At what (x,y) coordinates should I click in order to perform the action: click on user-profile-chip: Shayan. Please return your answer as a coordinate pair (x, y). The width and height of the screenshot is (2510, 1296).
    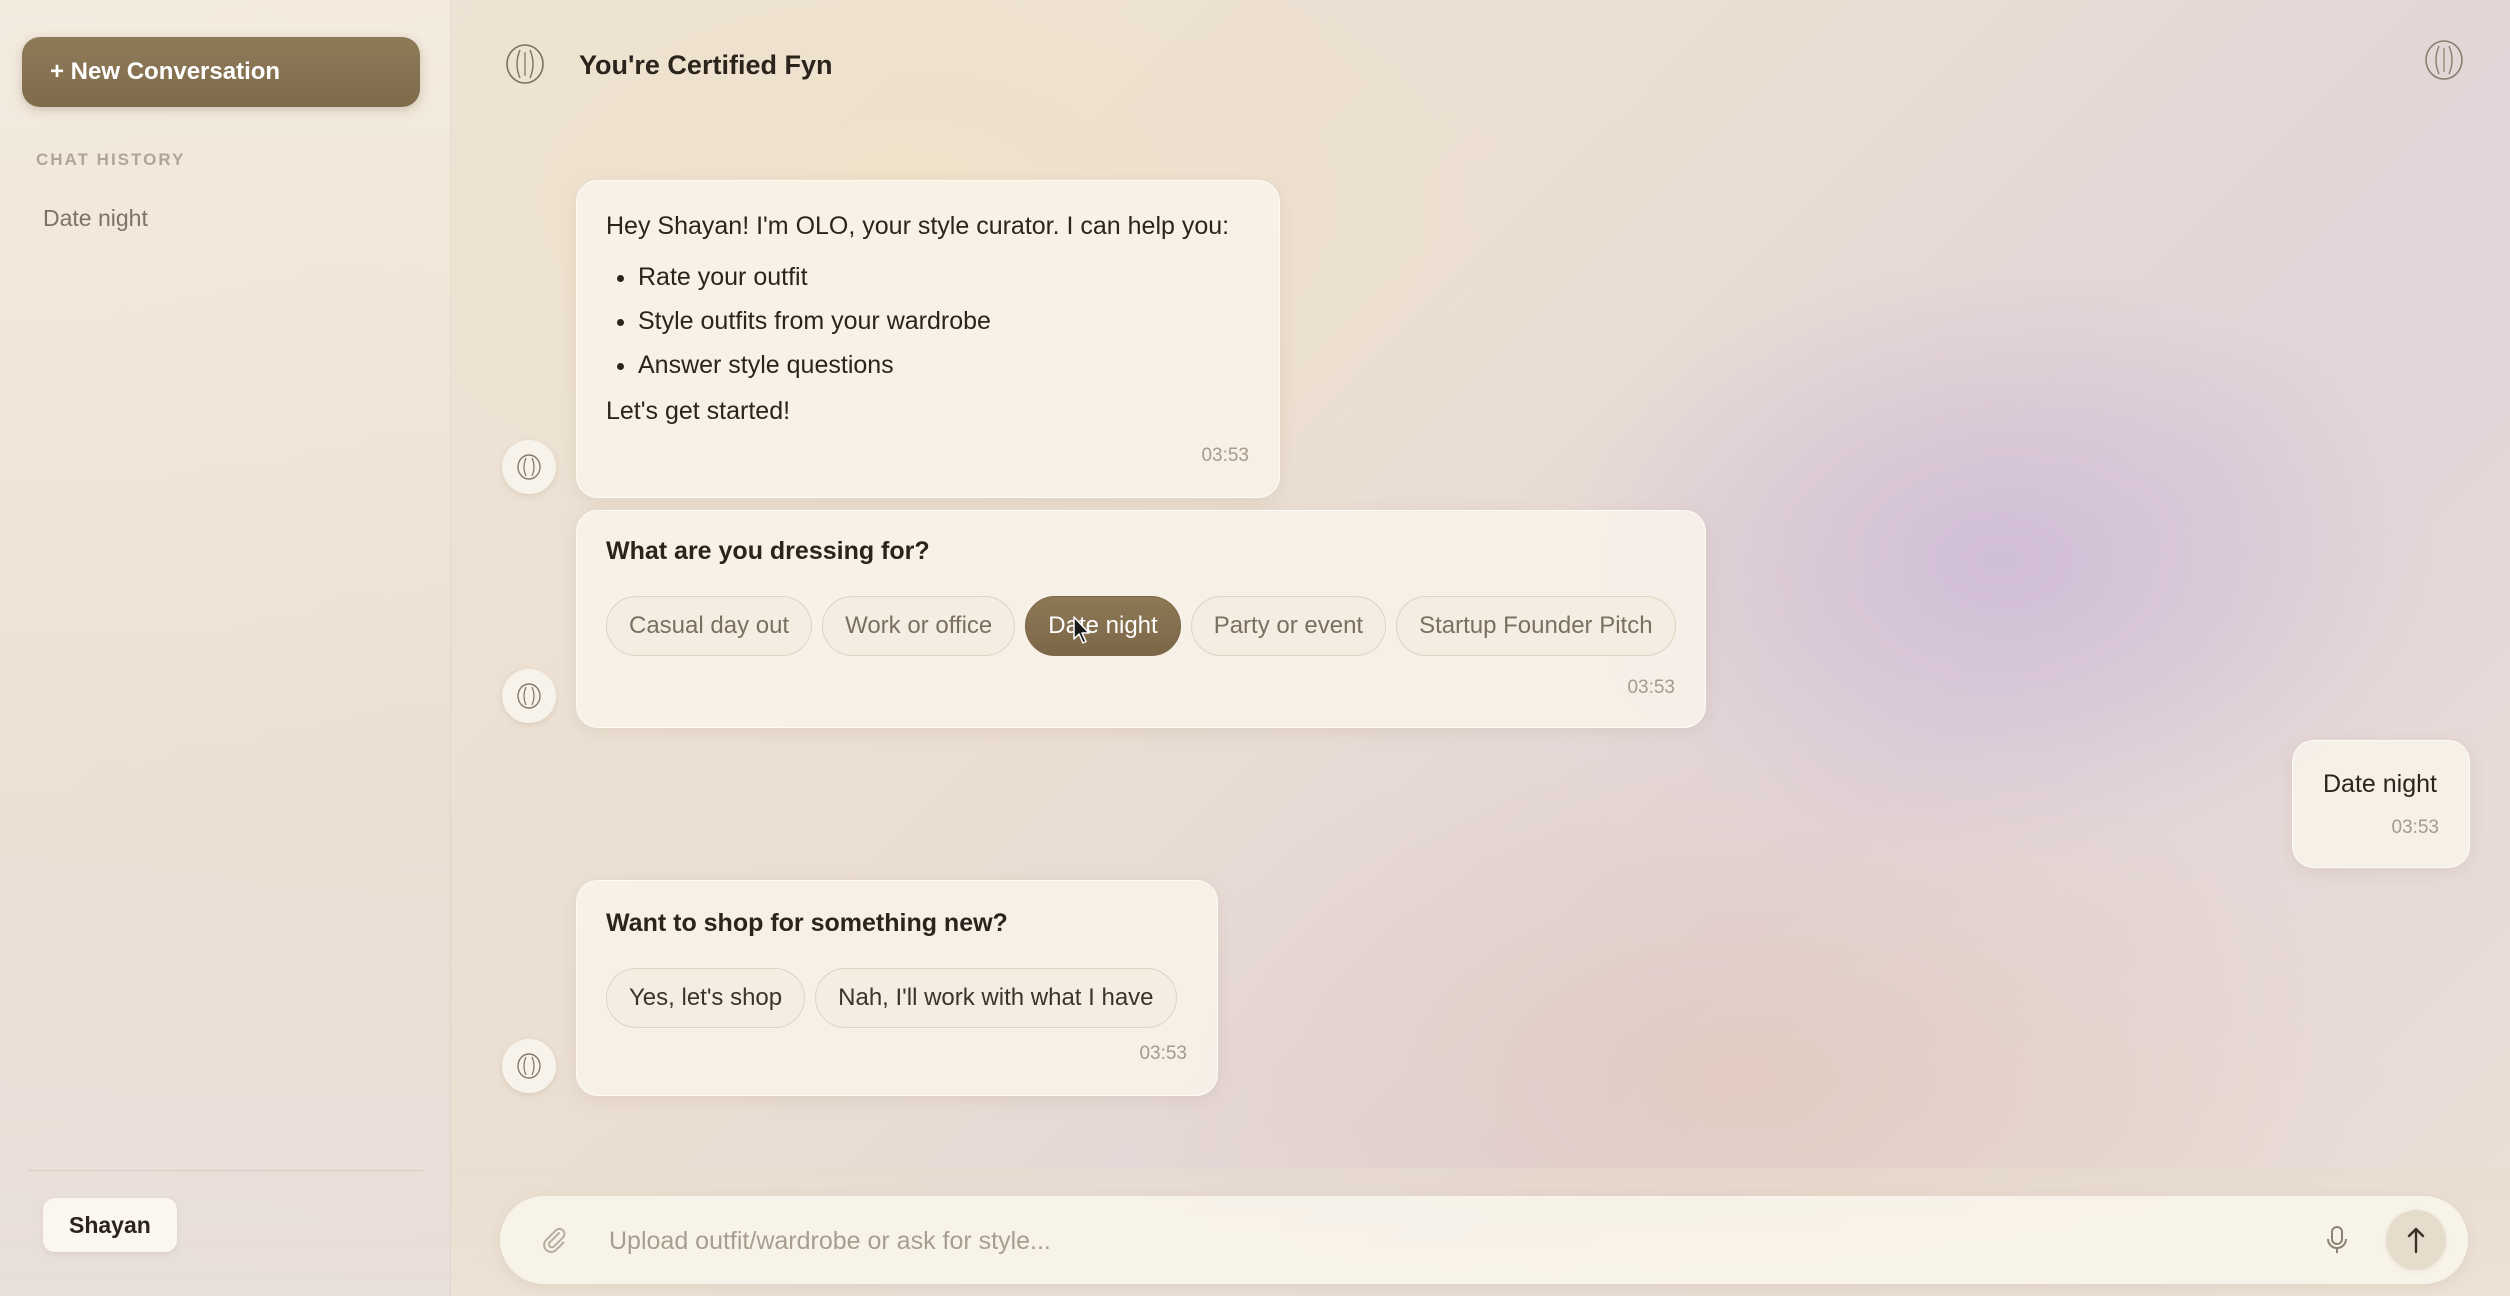
    Looking at the image, I should click on (110, 1225).